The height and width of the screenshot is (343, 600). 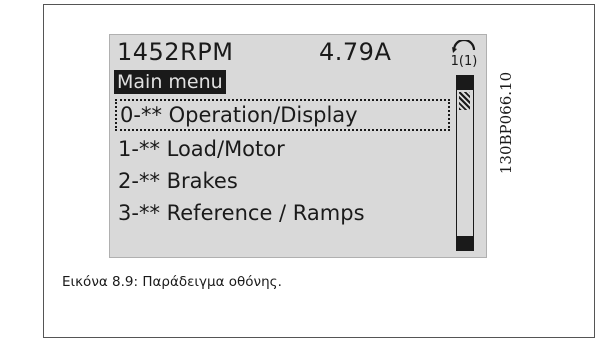 I want to click on menu-item-load-motor: 1-** Load/Motor, so click(x=201, y=149).